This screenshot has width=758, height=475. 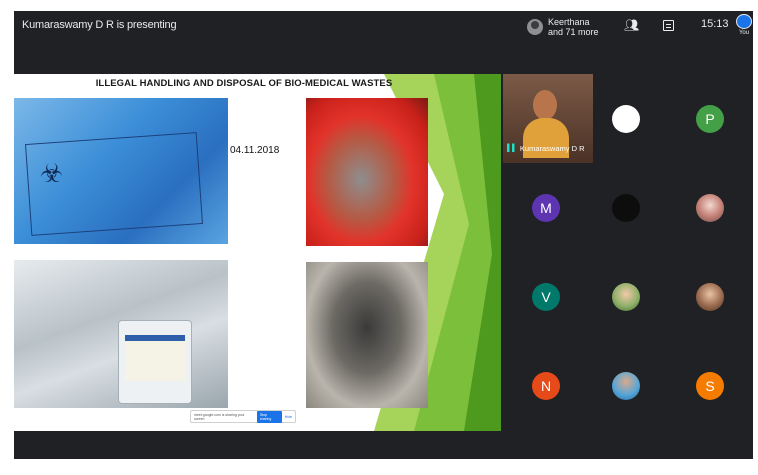 I want to click on viewers-indicator: Keerthana and 71 more, so click(x=567, y=27).